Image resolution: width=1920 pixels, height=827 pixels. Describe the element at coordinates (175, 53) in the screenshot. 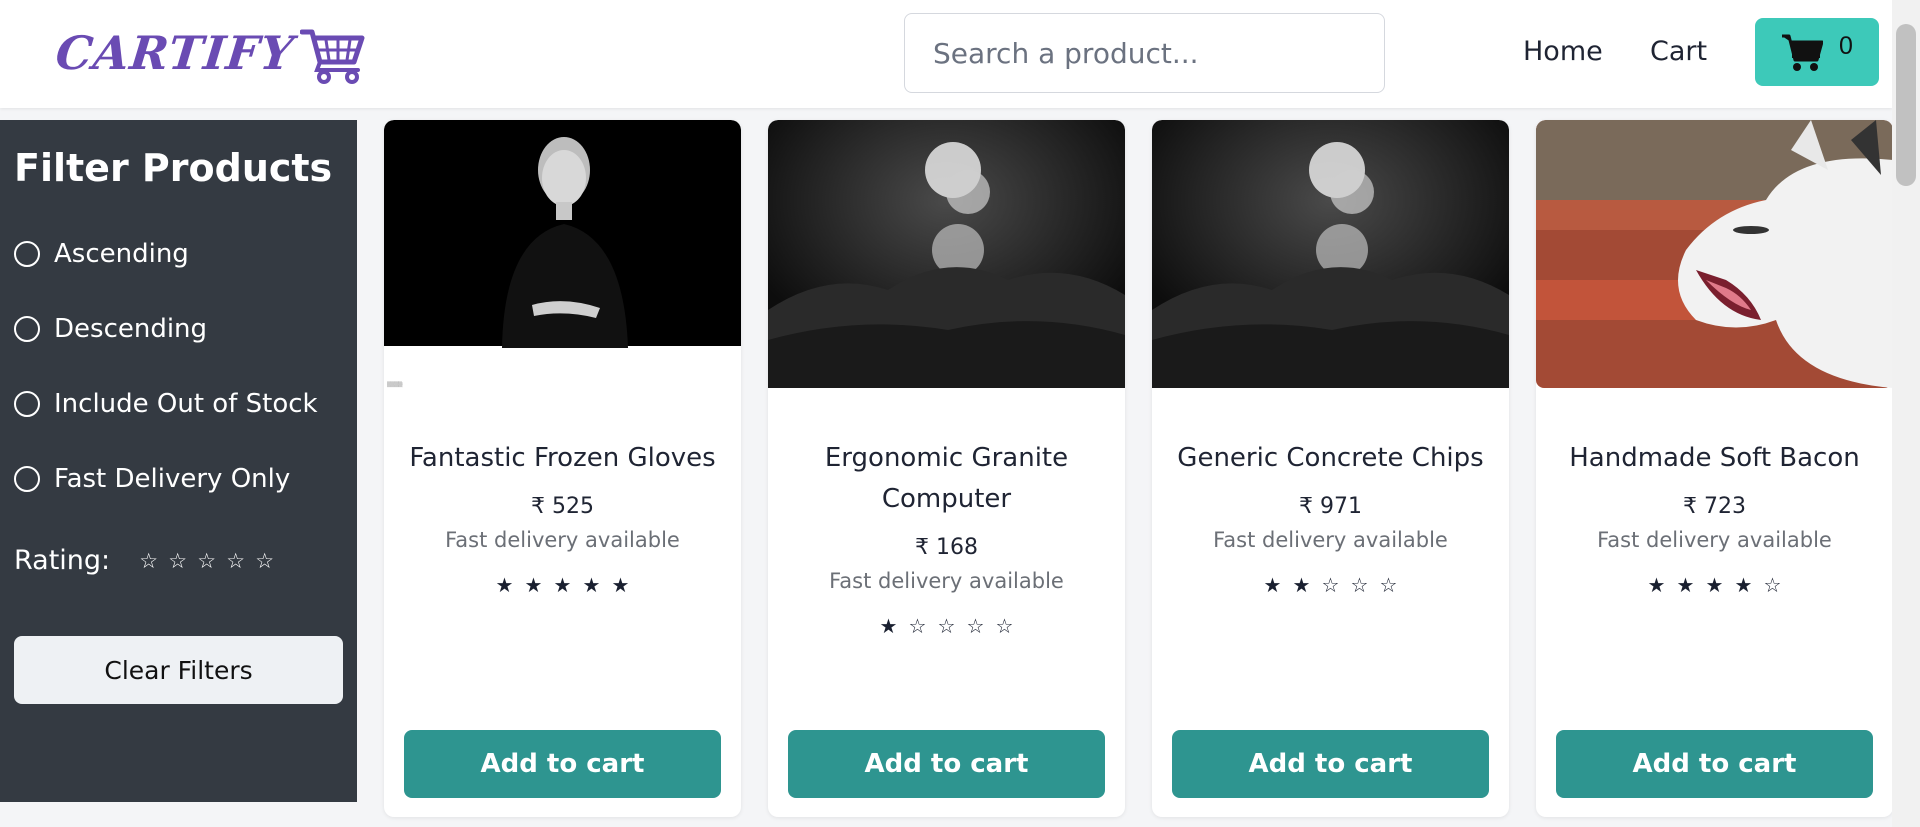

I see `brand-logo-text: CARTIFY` at that location.